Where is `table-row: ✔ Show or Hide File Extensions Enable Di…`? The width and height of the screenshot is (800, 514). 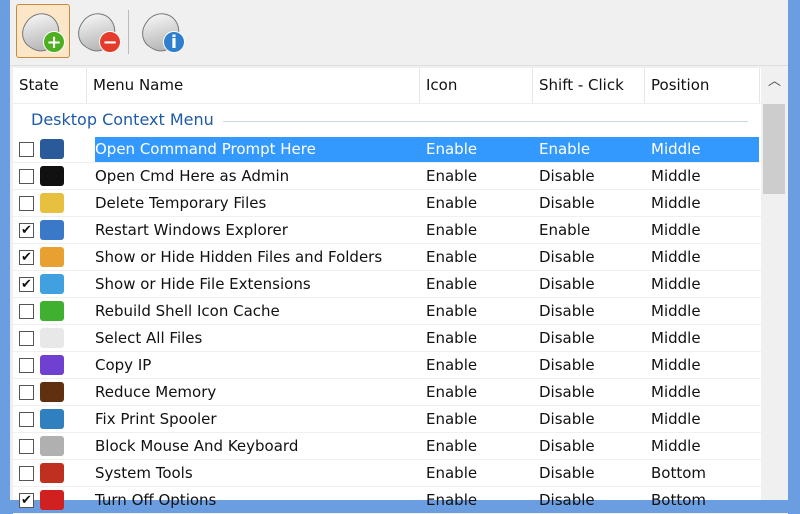
table-row: ✔ Show or Hide File Extensions Enable Di… is located at coordinates (400, 284).